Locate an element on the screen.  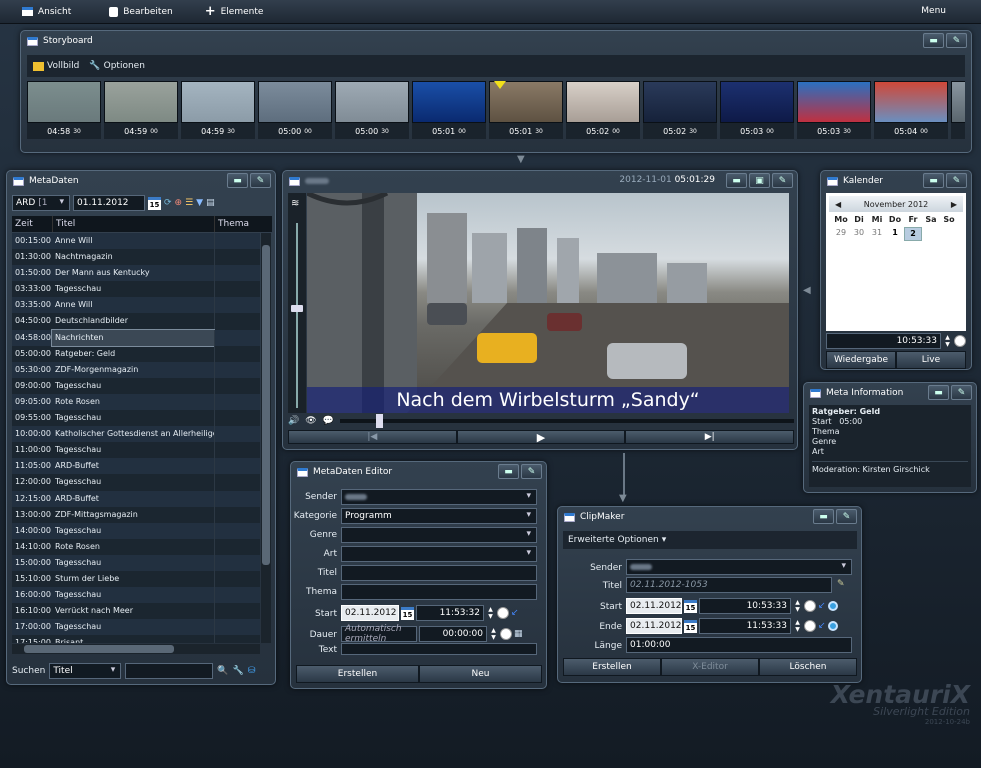
list-icon: ☰ is located at coordinates (189, 203).